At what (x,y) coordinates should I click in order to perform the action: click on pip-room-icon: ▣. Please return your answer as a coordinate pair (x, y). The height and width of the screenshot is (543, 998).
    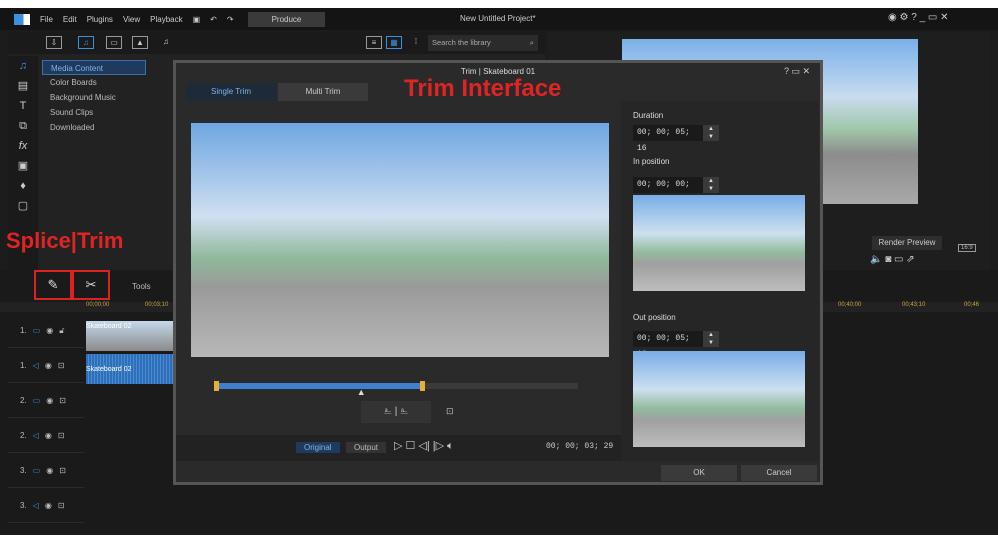
    Looking at the image, I should click on (23, 166).